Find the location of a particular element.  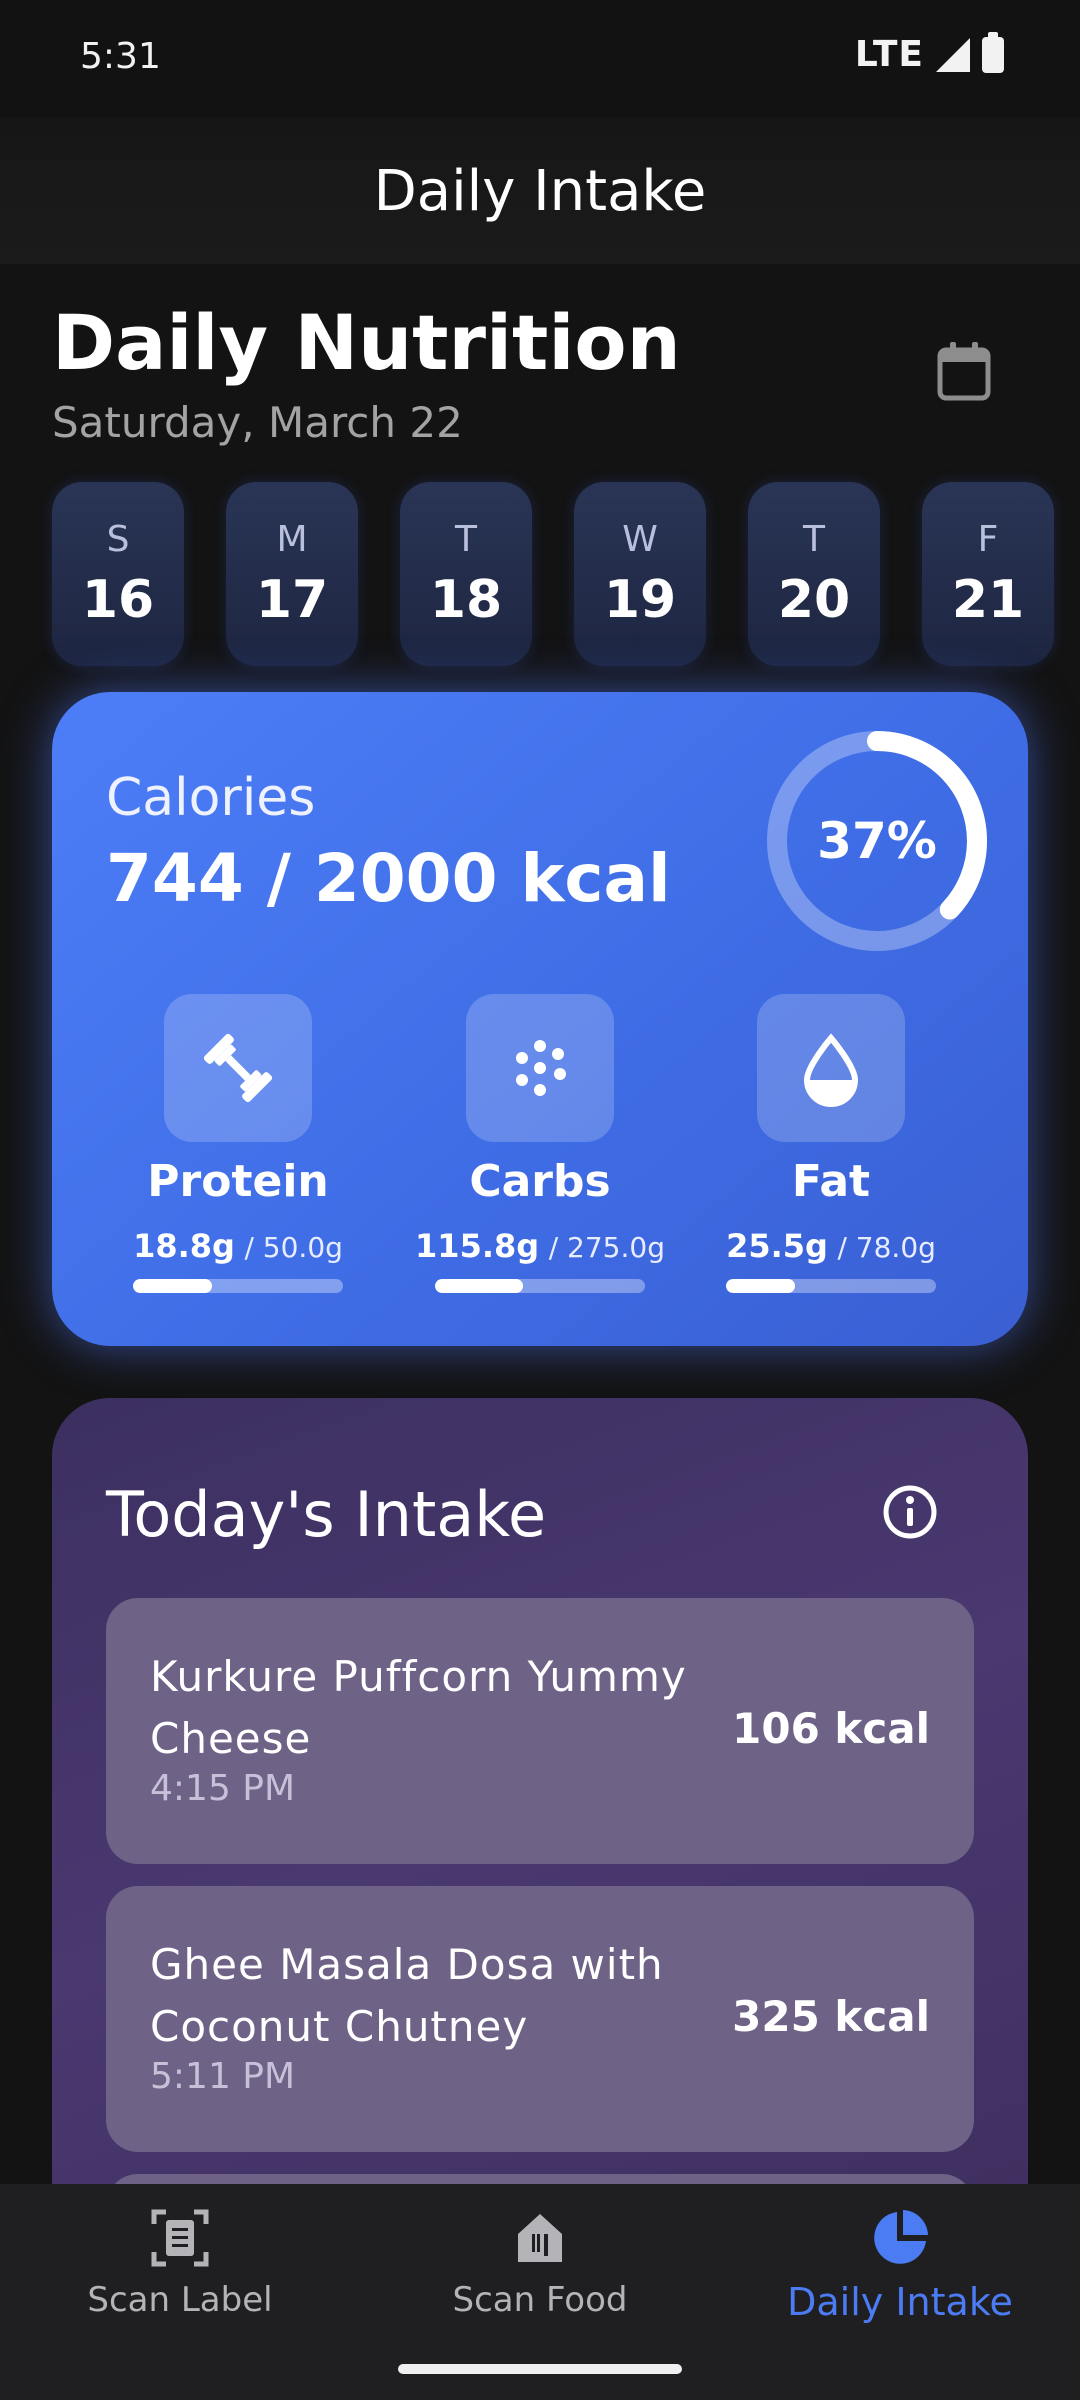

nav-label: Scan Label is located at coordinates (180, 2300).